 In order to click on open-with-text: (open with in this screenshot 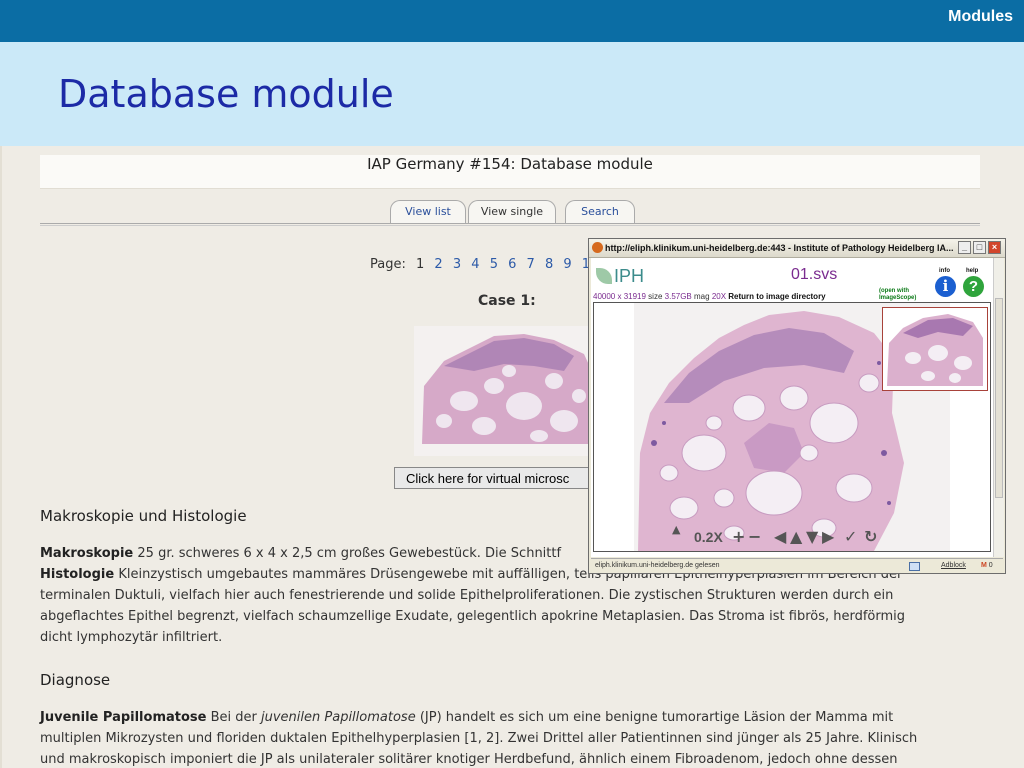, I will do `click(894, 291)`.